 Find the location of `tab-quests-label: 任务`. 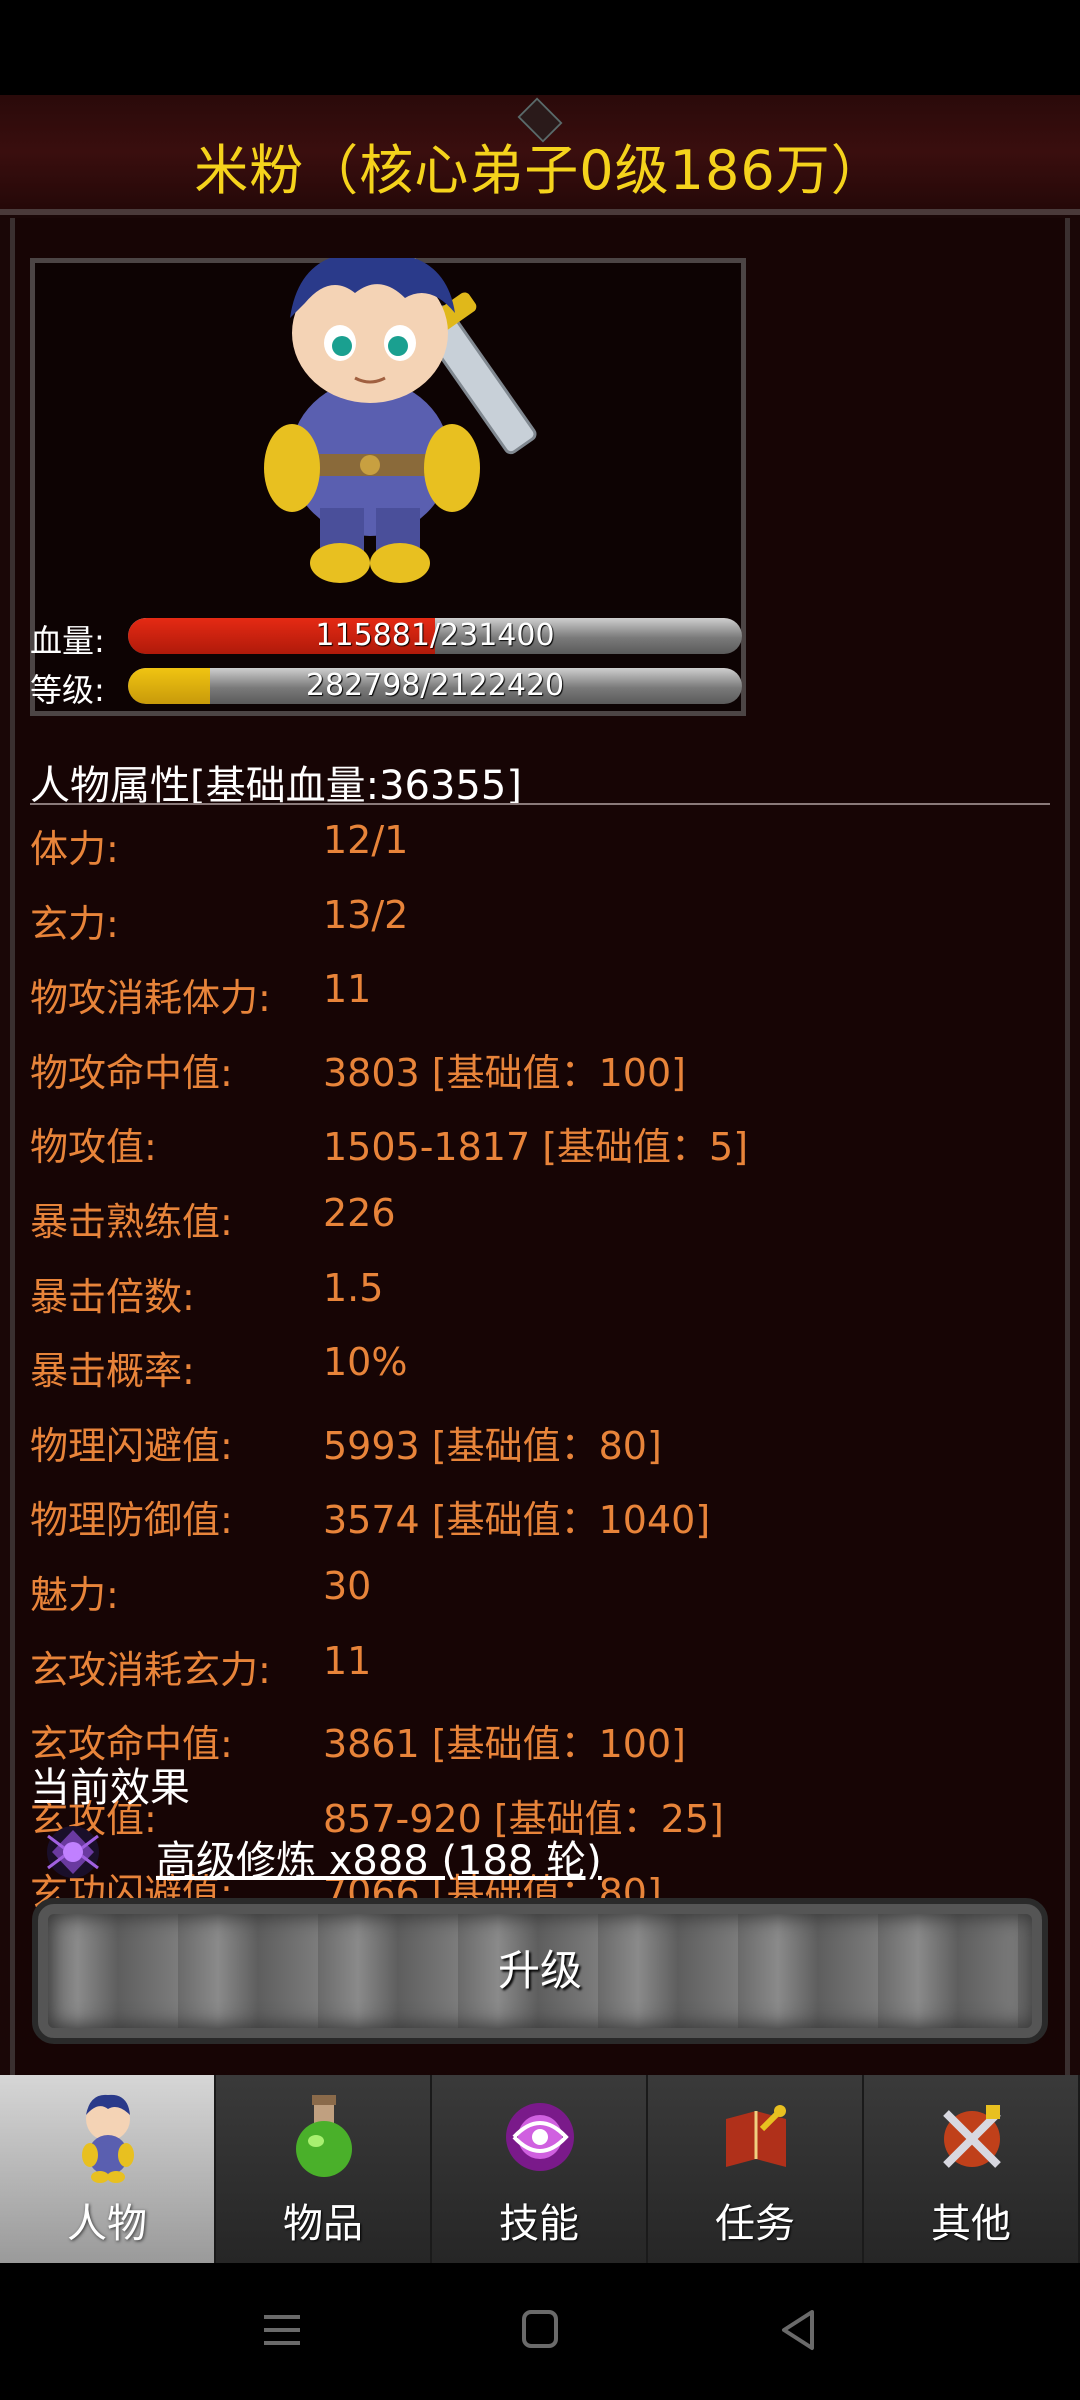

tab-quests-label: 任务 is located at coordinates (755, 2224).